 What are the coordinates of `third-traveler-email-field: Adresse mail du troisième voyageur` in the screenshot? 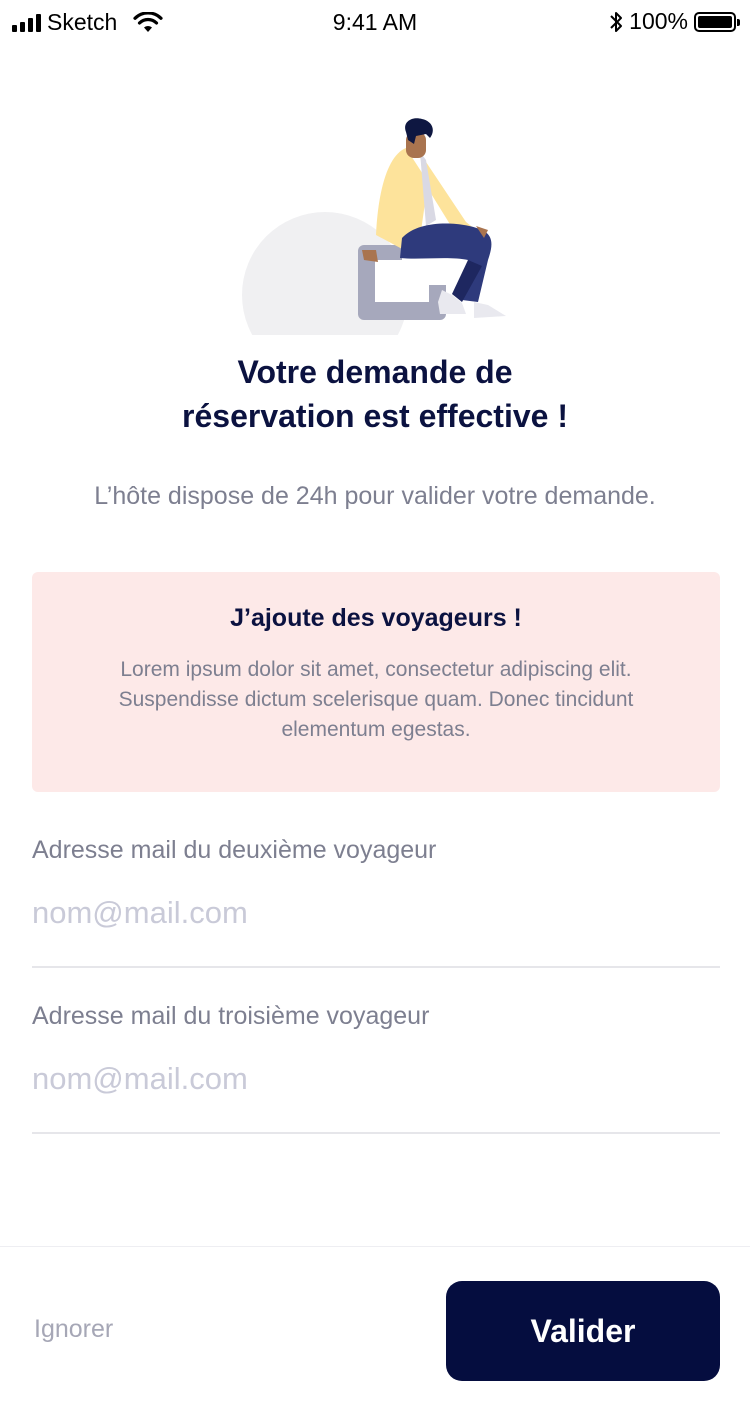 It's located at (376, 1068).